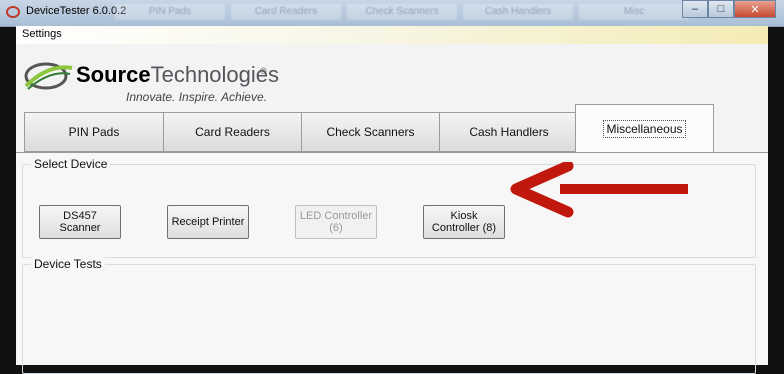  What do you see at coordinates (80, 222) in the screenshot?
I see `ds457-scanner-button: DS457 Scanner` at bounding box center [80, 222].